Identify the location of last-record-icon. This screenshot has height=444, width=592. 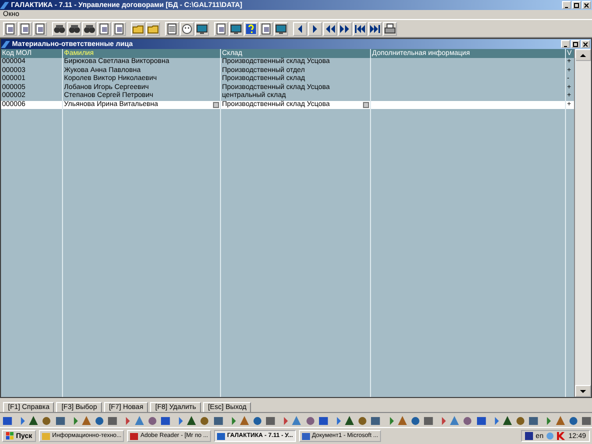
(375, 28).